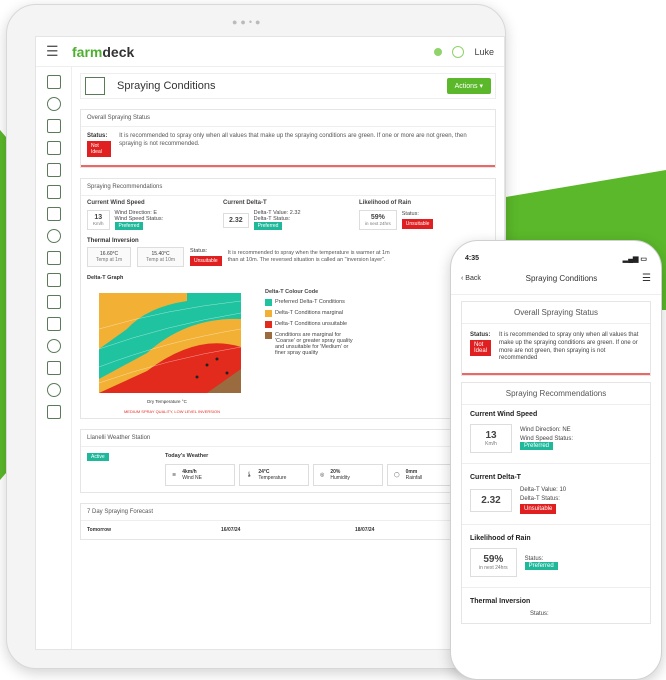  Describe the element at coordinates (53, 170) in the screenshot. I see `crop-icon` at that location.